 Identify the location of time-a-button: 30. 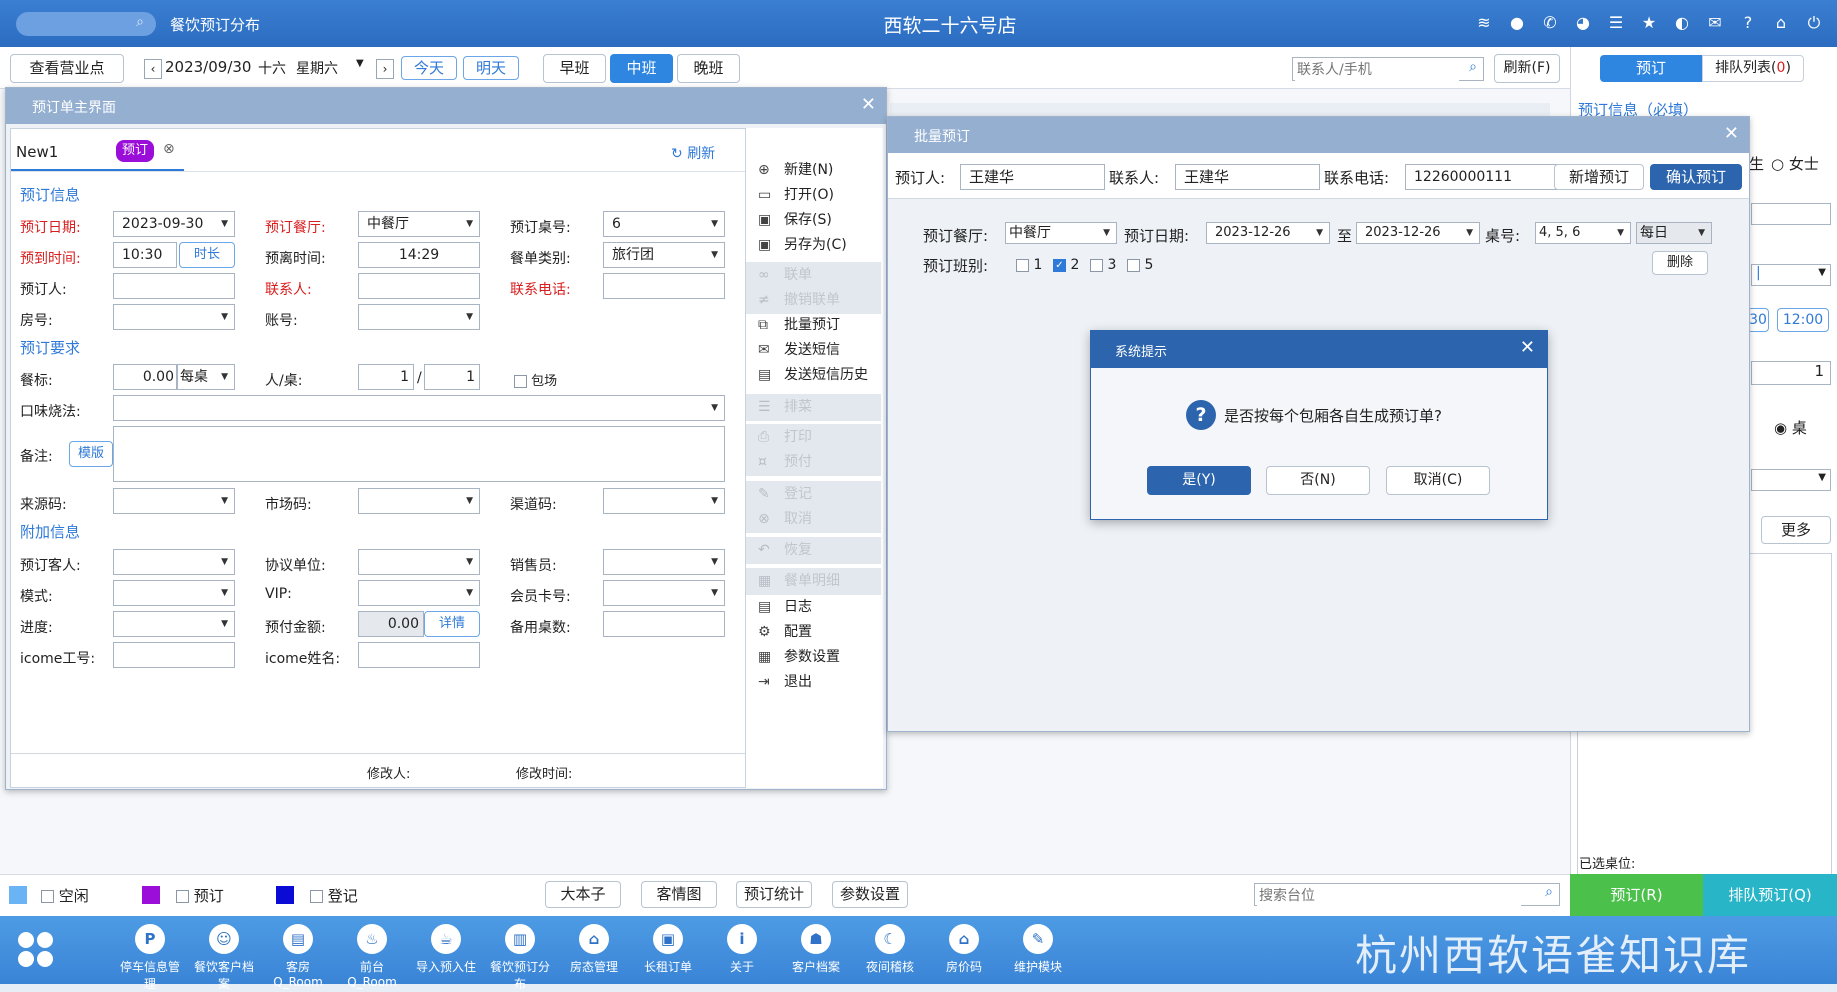
(1758, 320).